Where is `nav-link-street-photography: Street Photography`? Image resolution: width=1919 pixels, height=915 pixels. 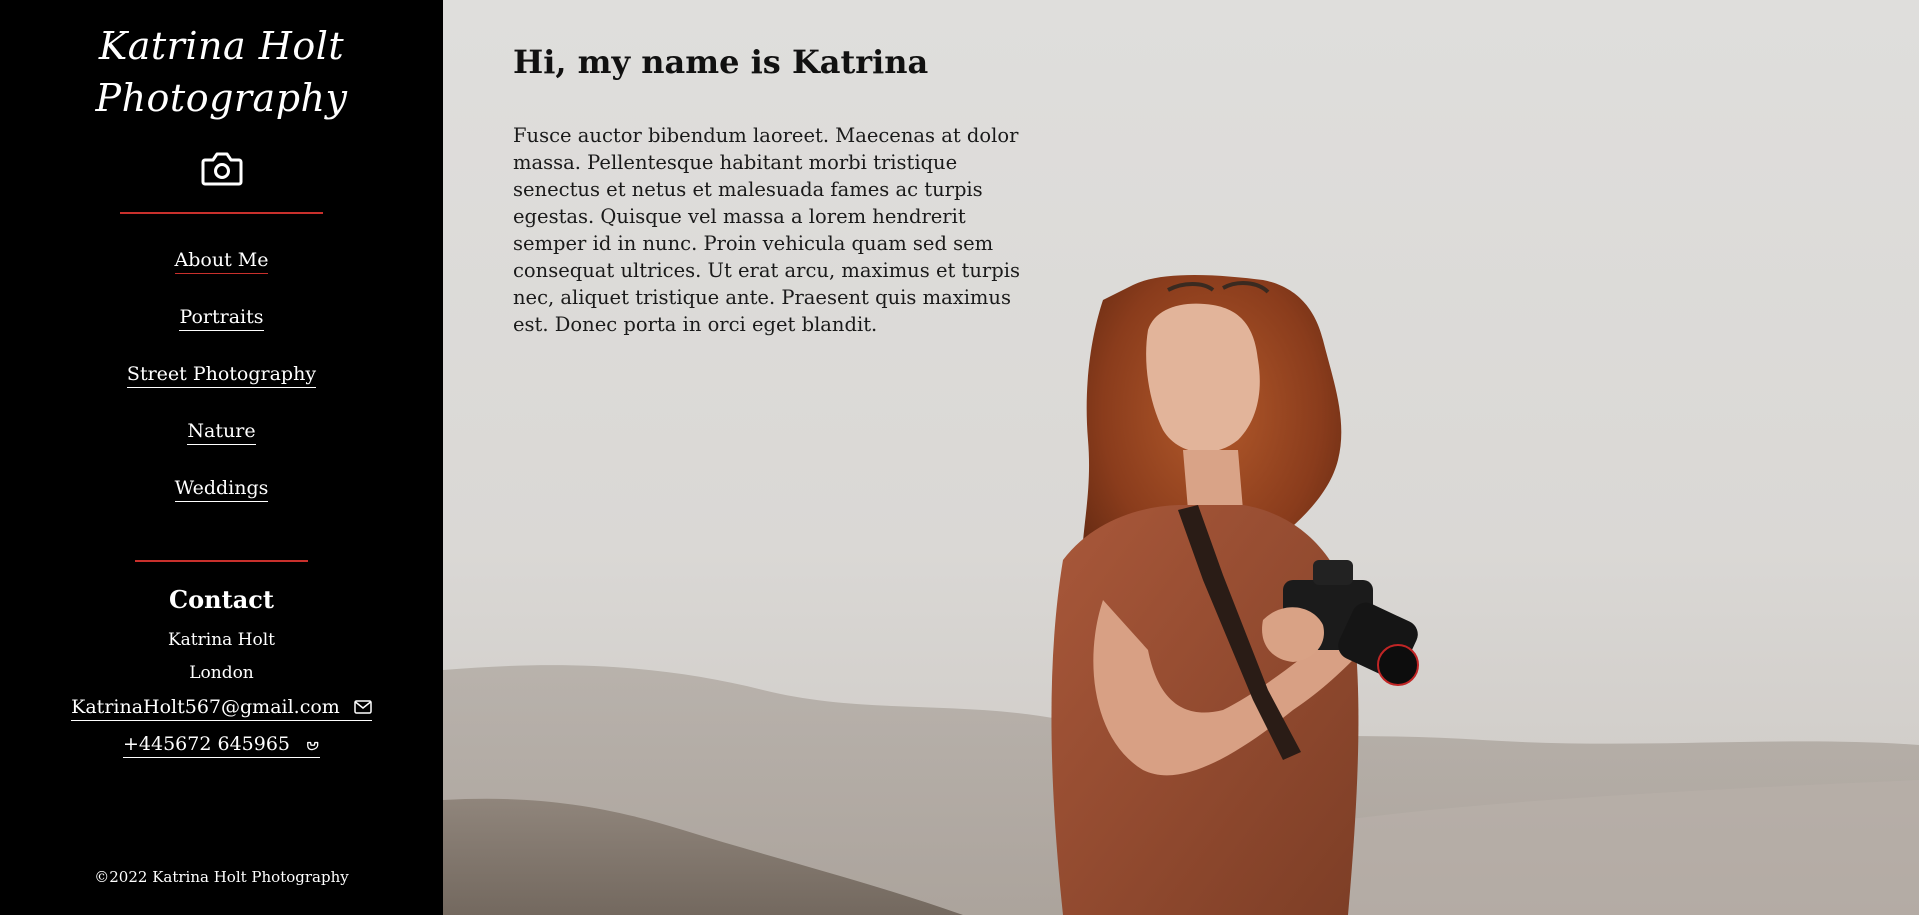 nav-link-street-photography: Street Photography is located at coordinates (221, 375).